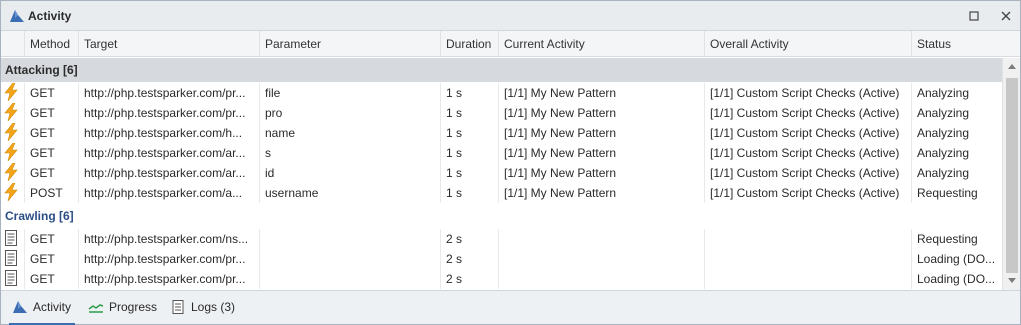 The image size is (1021, 325). What do you see at coordinates (956, 193) in the screenshot?
I see `cell-status: Requesting` at bounding box center [956, 193].